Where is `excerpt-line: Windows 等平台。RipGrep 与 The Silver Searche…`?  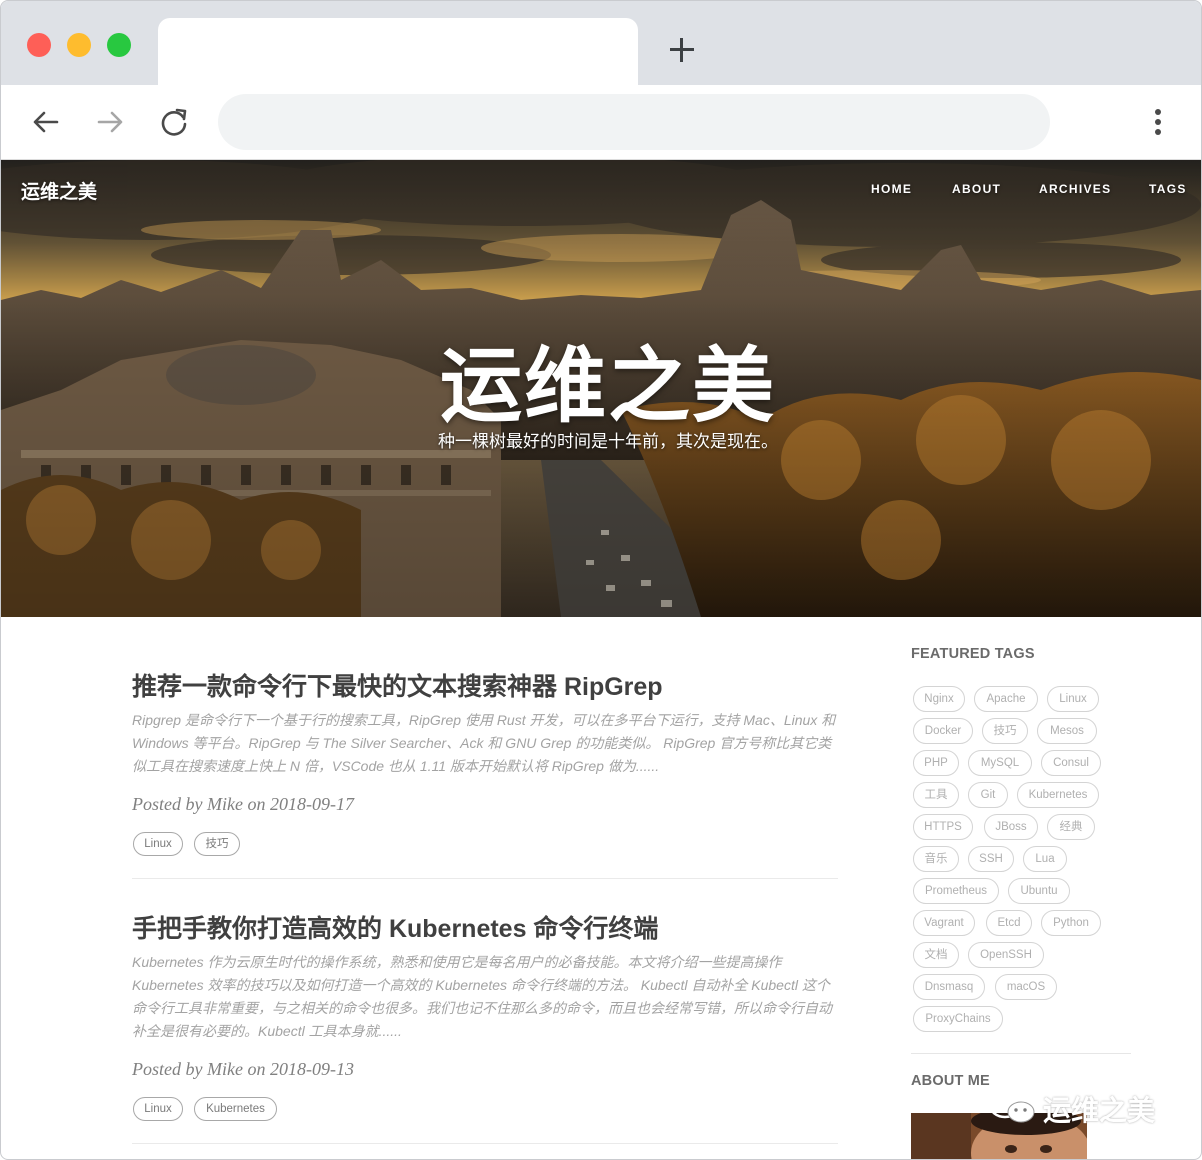 excerpt-line: Windows 等平台。RipGrep 与 The Silver Searche… is located at coordinates (482, 743).